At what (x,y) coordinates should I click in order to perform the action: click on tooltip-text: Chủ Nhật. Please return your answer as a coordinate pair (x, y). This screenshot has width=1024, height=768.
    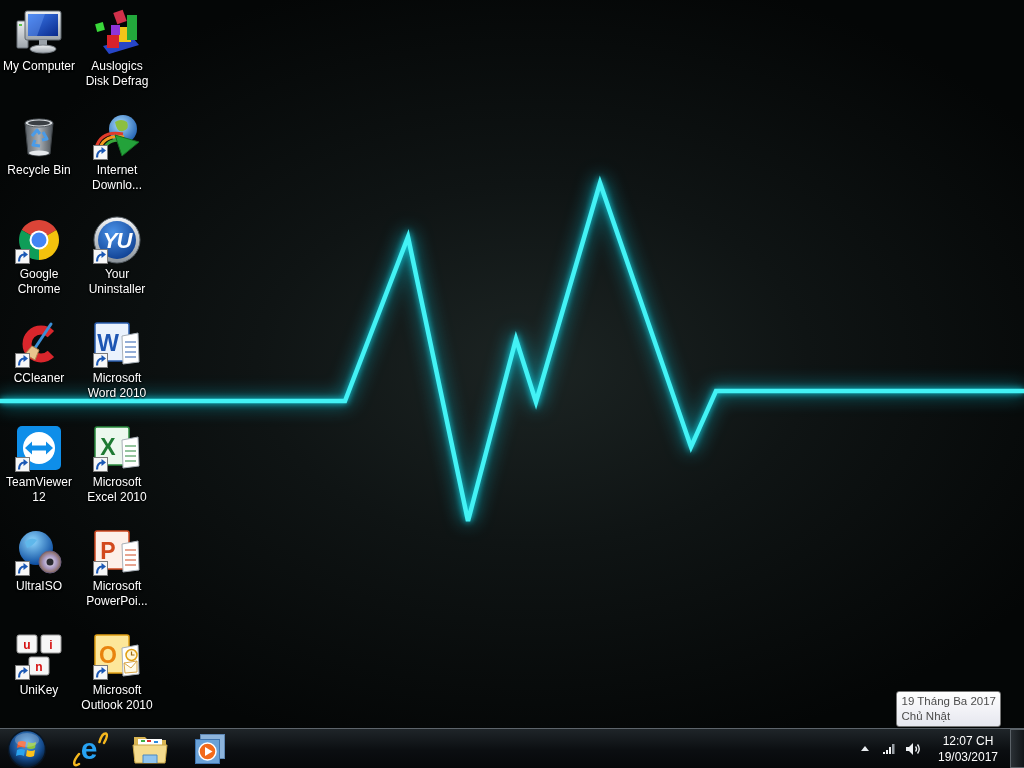
    Looking at the image, I should click on (926, 716).